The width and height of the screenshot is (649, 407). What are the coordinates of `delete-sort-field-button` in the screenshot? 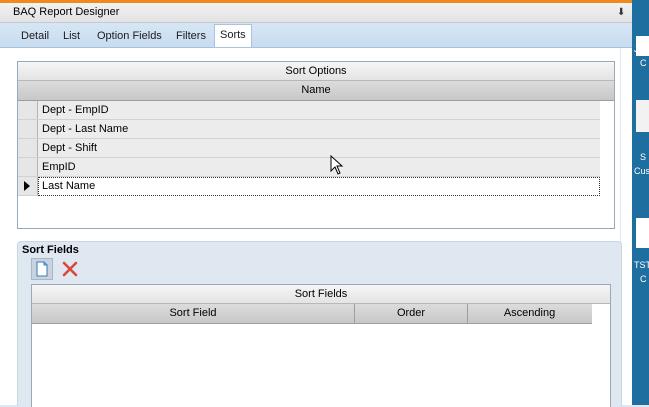 It's located at (70, 269).